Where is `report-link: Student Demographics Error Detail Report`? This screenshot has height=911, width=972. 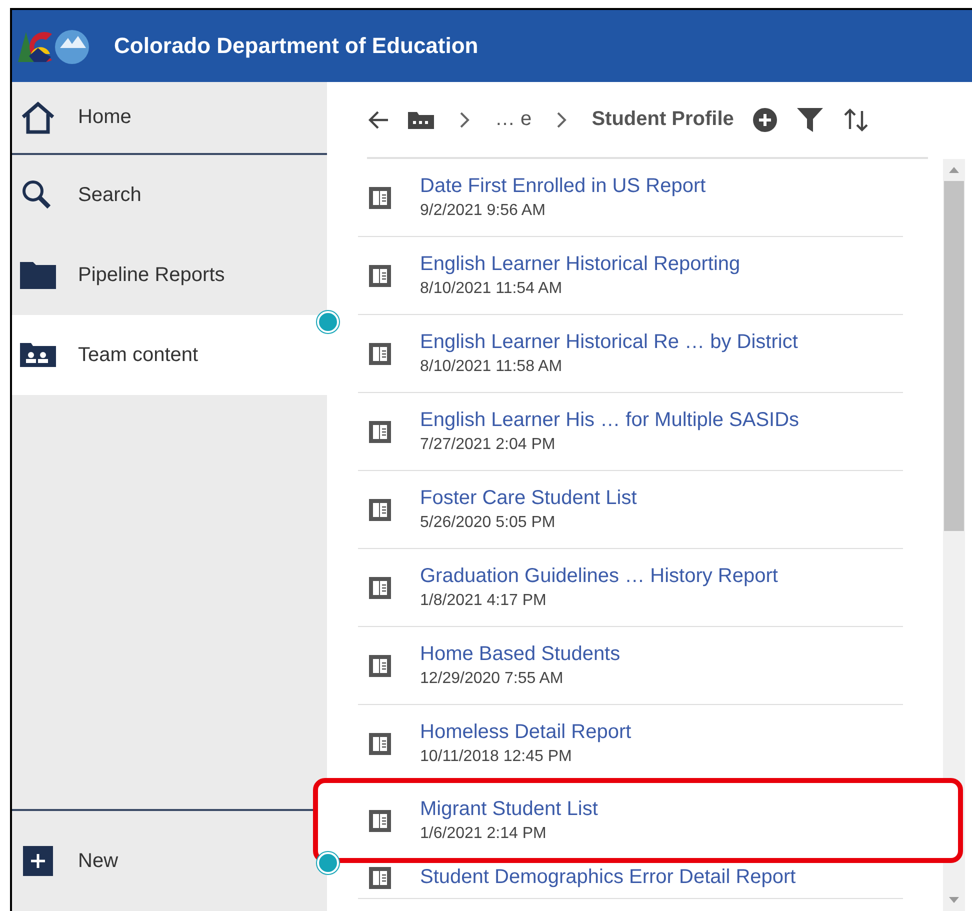
report-link: Student Demographics Error Detail Report is located at coordinates (608, 877).